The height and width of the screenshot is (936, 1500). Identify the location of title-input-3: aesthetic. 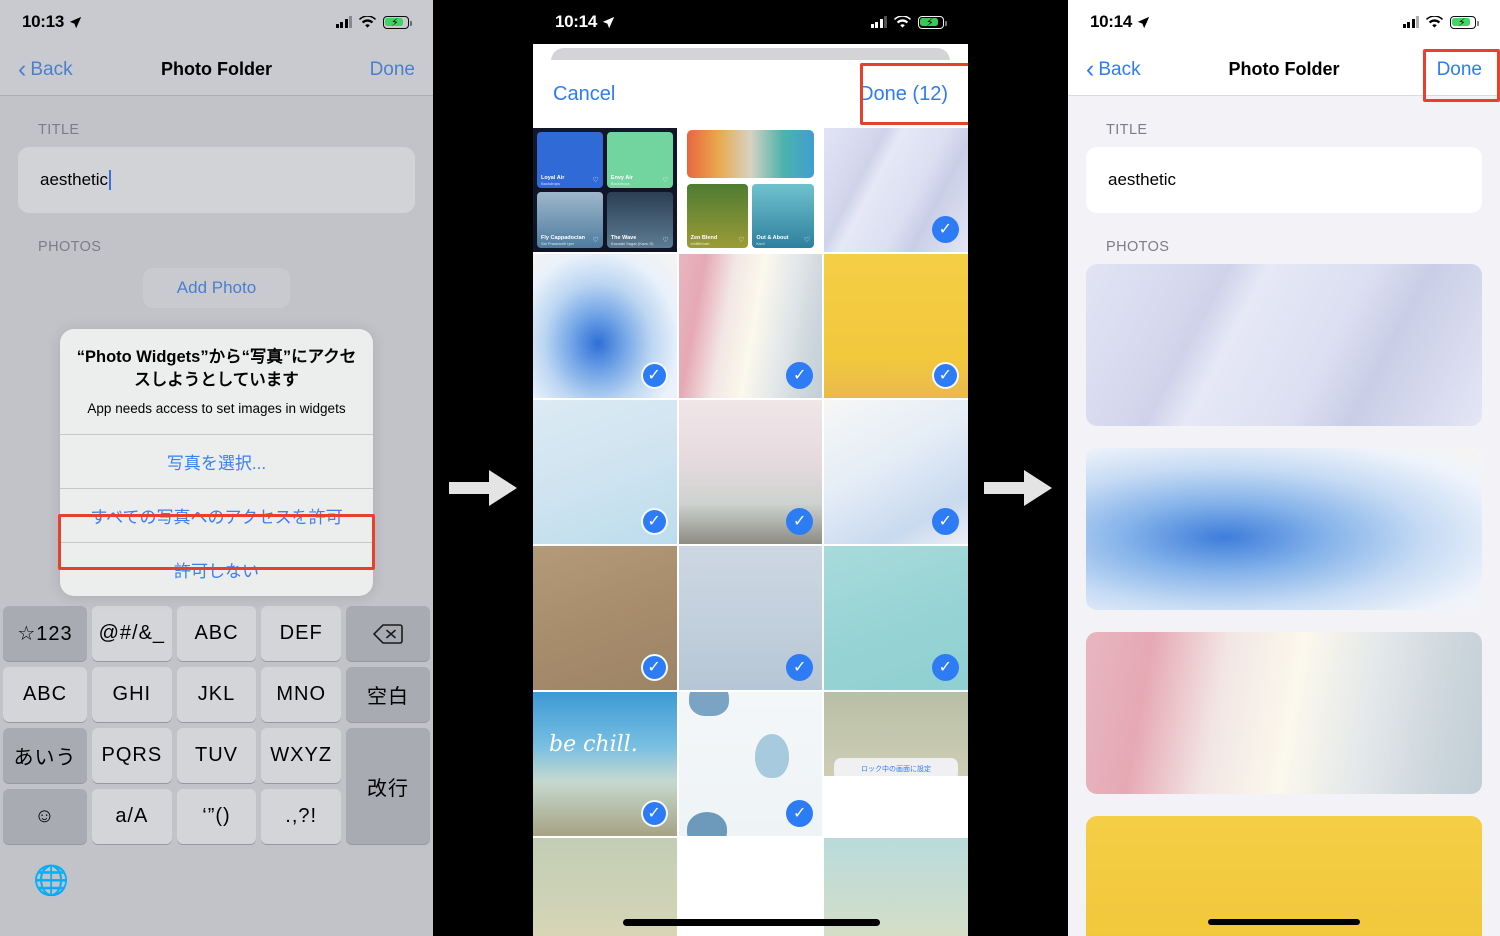
(1284, 180).